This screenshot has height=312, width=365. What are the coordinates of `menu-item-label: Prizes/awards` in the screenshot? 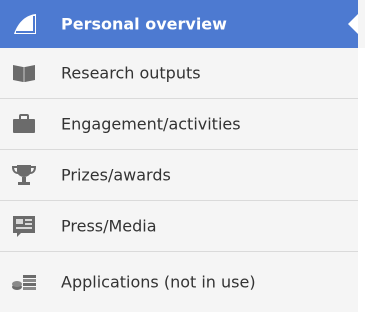 It's located at (116, 175).